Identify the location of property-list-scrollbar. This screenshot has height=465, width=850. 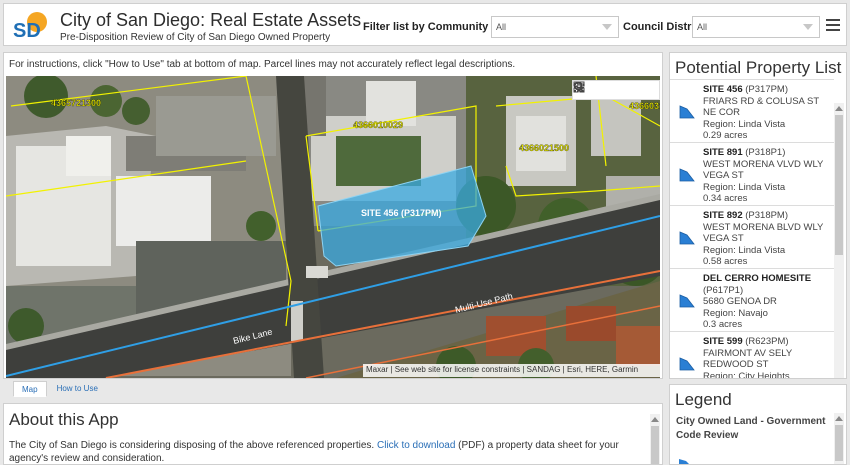
(839, 240).